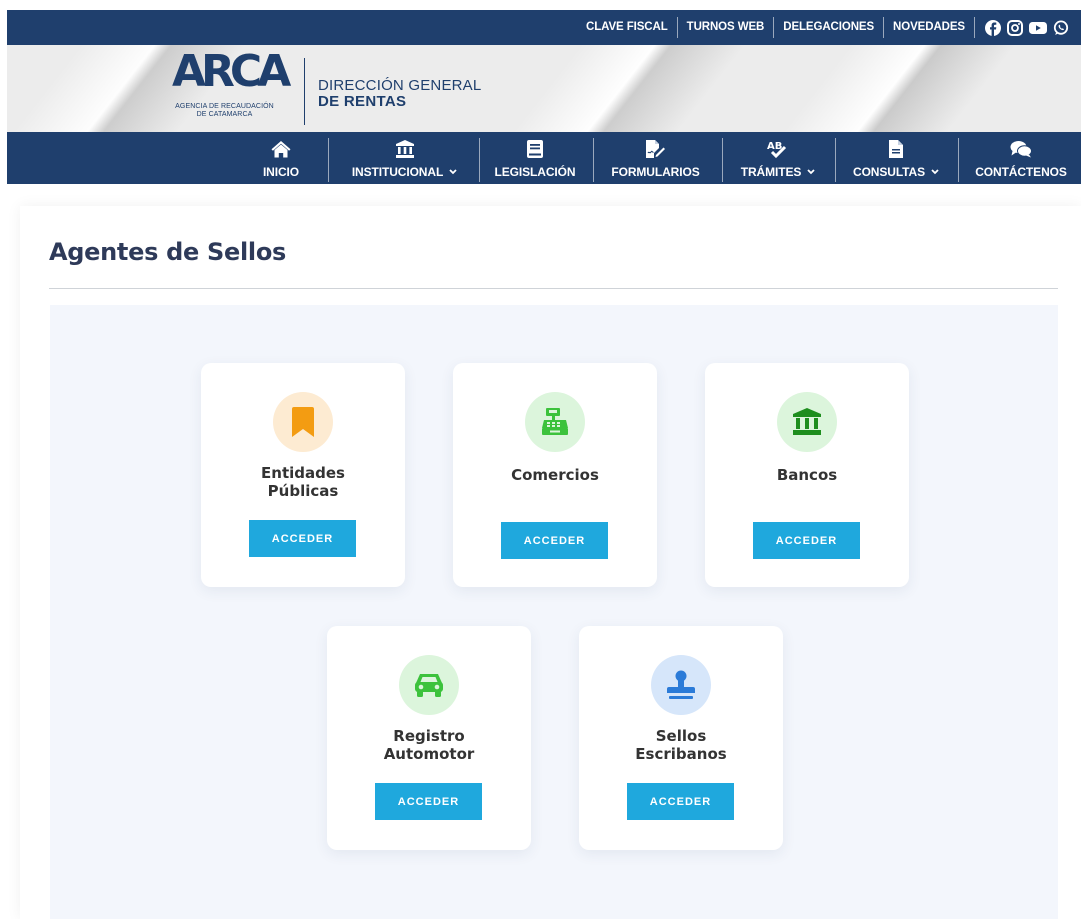  I want to click on card-title: Registro Automotor, so click(429, 745).